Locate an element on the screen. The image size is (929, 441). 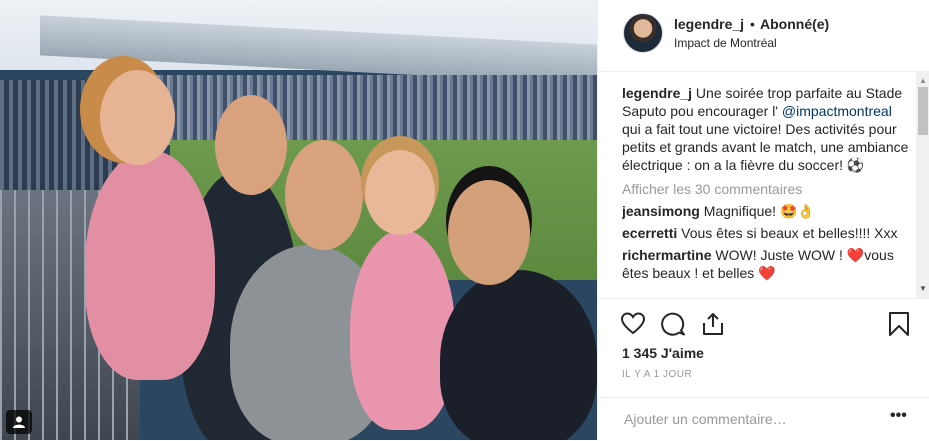
heart-glyph is located at coordinates (633, 323).